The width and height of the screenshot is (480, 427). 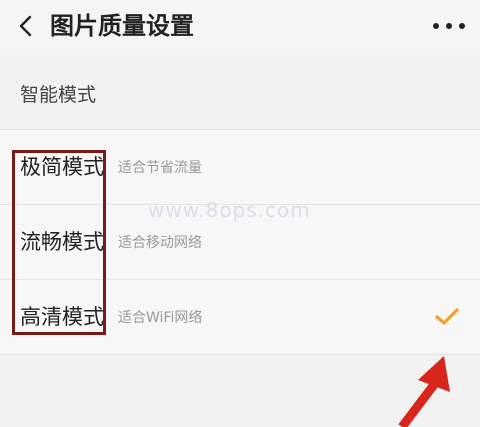 I want to click on option-subtitle: 适合WiFi网络, so click(x=160, y=318).